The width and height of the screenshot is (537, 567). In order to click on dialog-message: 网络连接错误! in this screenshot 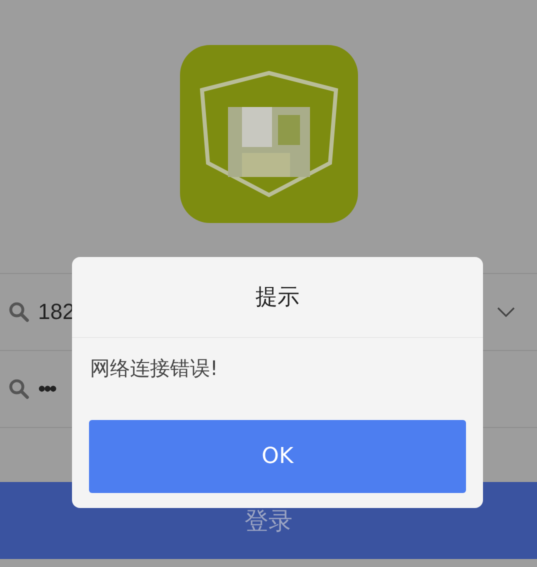, I will do `click(154, 368)`.